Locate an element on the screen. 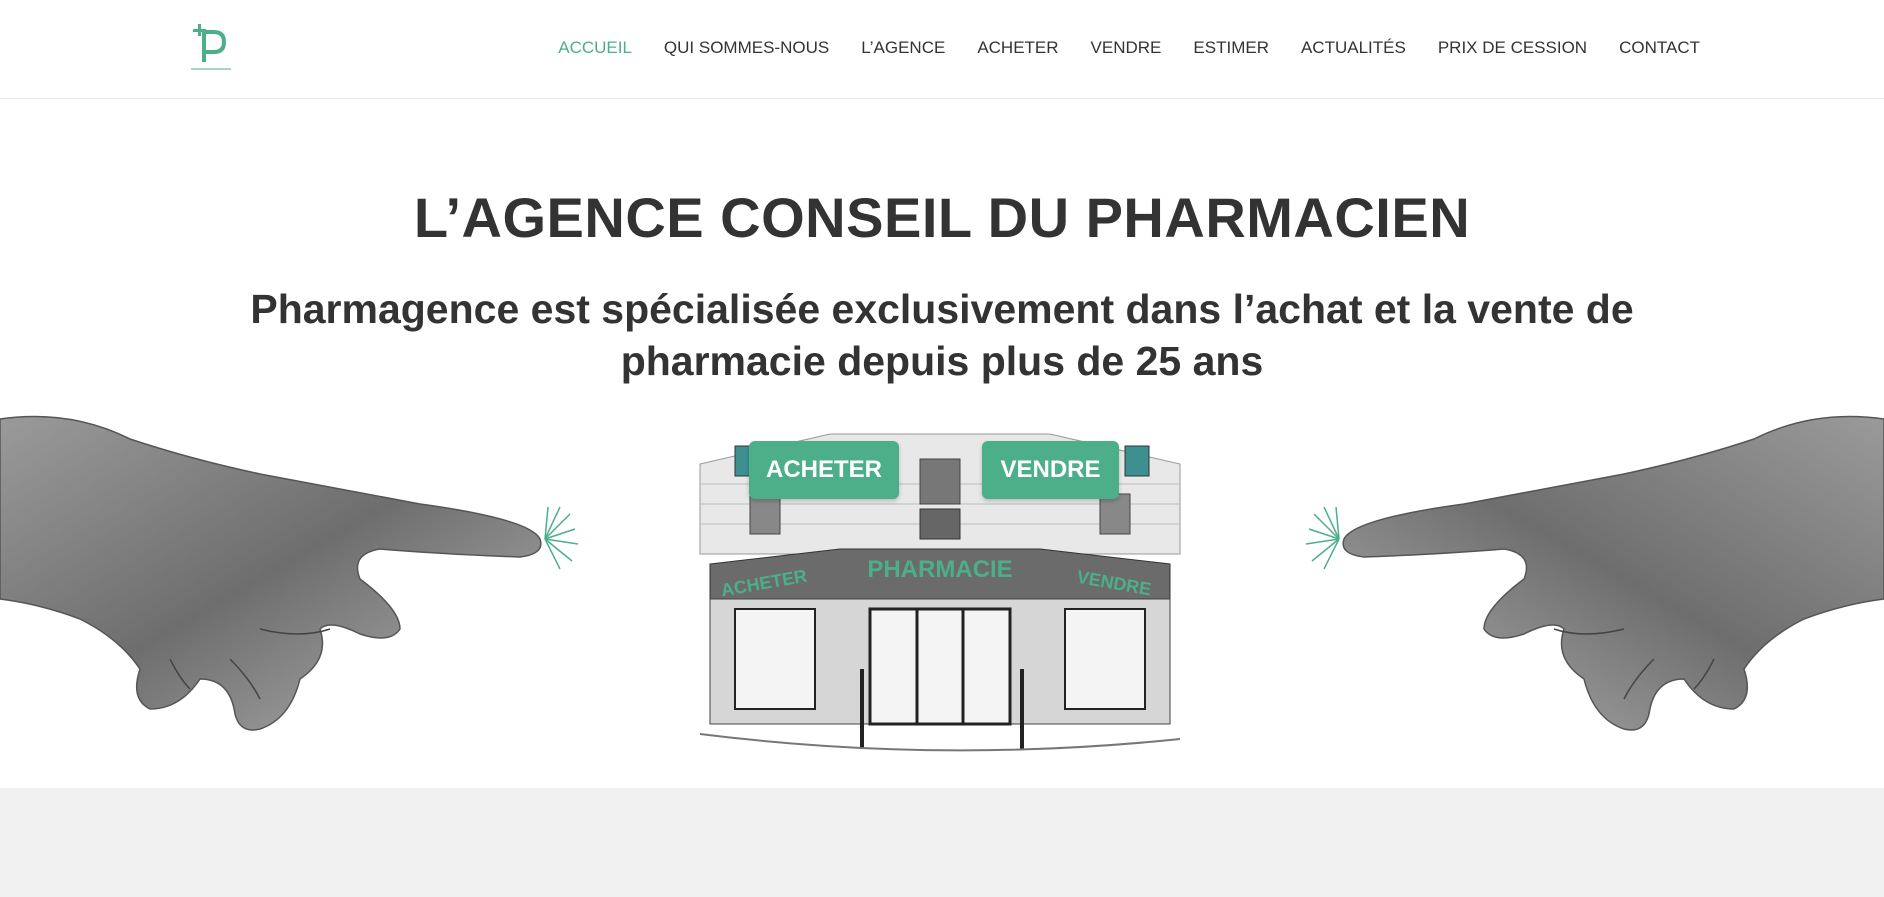 The width and height of the screenshot is (1884, 897). next-section-band is located at coordinates (942, 842).